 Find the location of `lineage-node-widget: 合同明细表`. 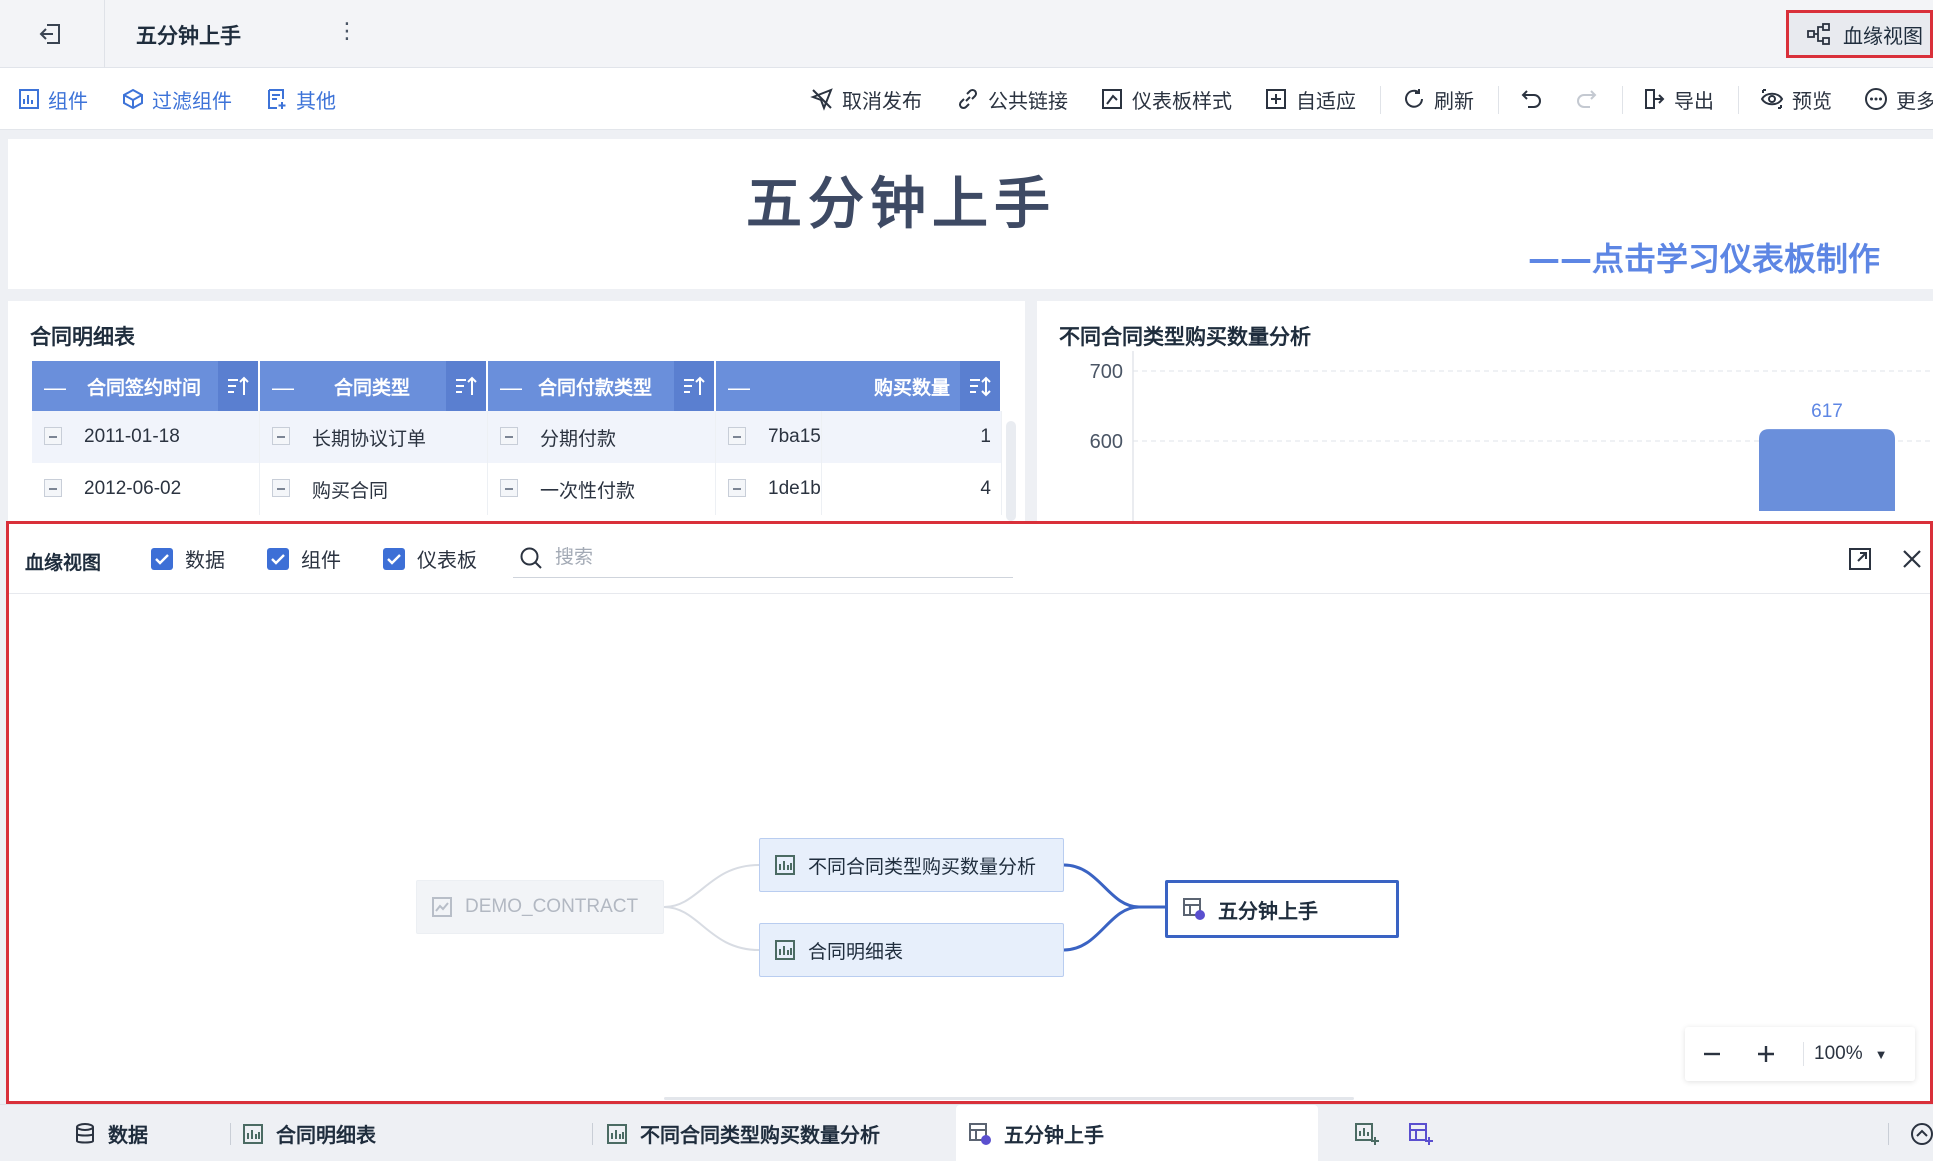

lineage-node-widget: 合同明细表 is located at coordinates (911, 950).